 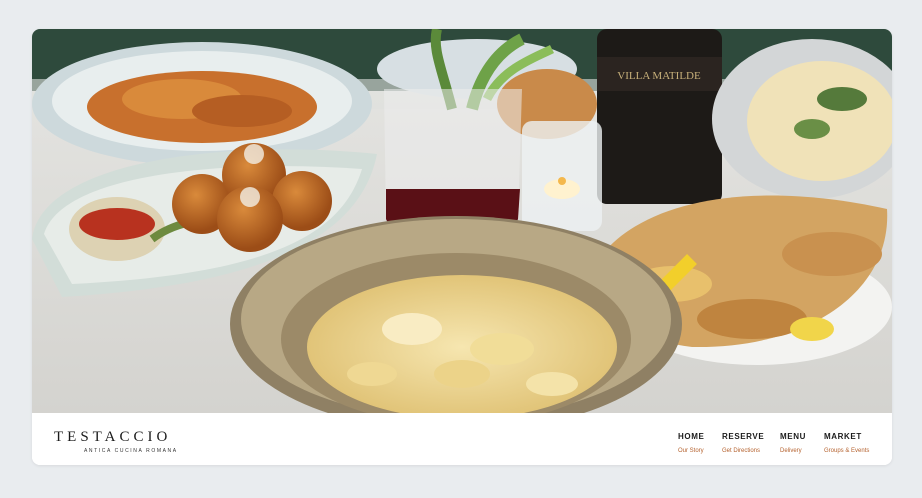 I want to click on nav-home-label: HOME, so click(x=691, y=437).